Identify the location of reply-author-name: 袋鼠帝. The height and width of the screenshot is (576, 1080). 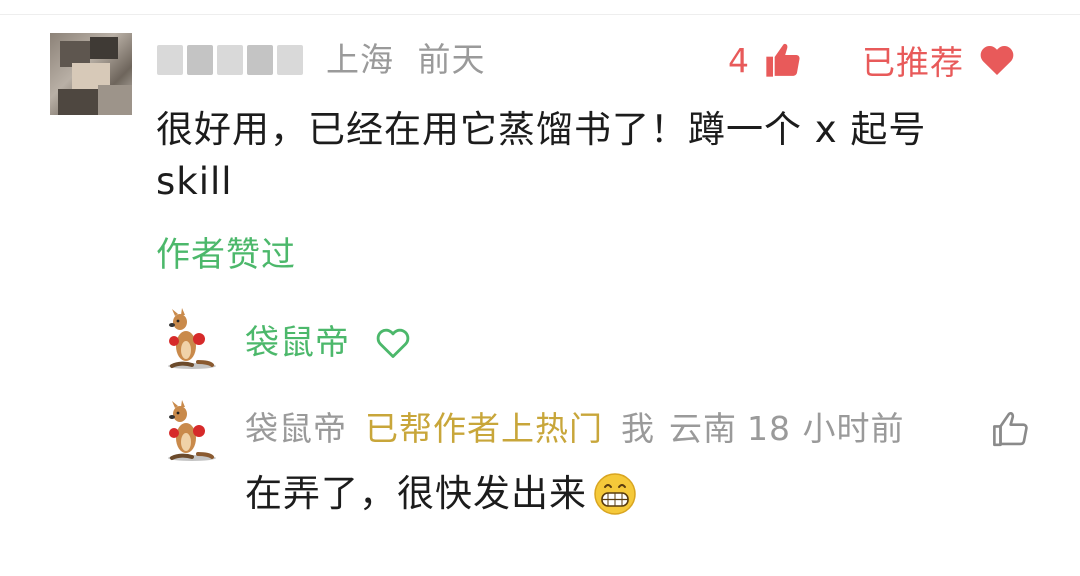
(296, 428).